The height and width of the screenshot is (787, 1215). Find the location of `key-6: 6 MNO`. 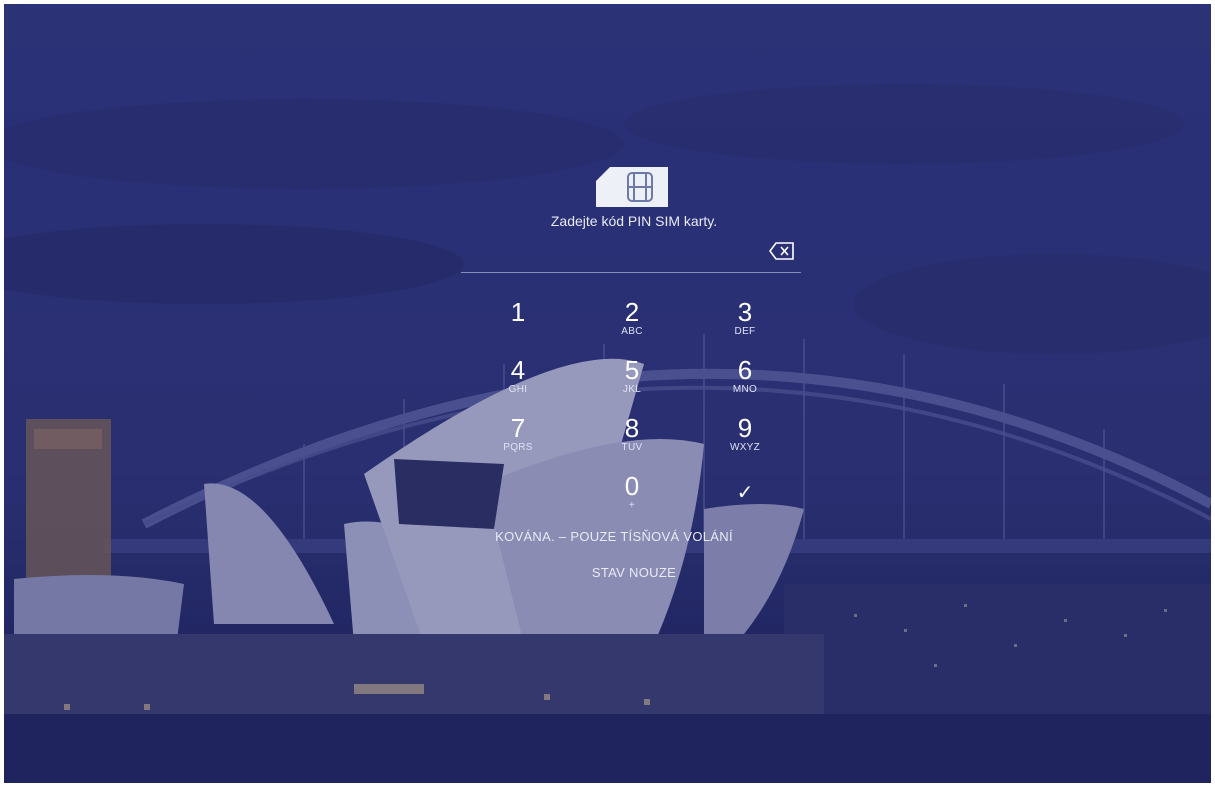

key-6: 6 MNO is located at coordinates (745, 383).